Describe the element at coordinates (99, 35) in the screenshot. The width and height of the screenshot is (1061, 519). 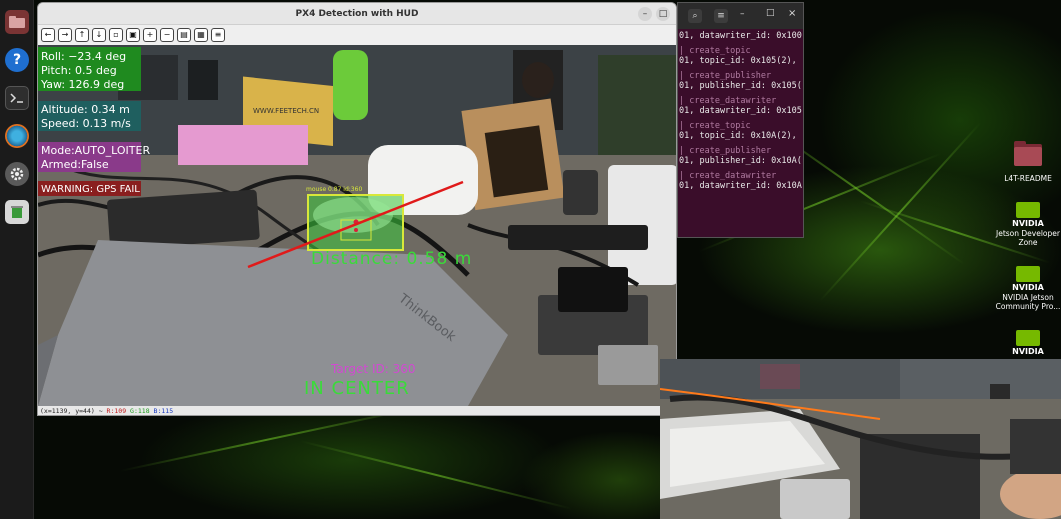
I see `pan-down-icon: ↓` at that location.